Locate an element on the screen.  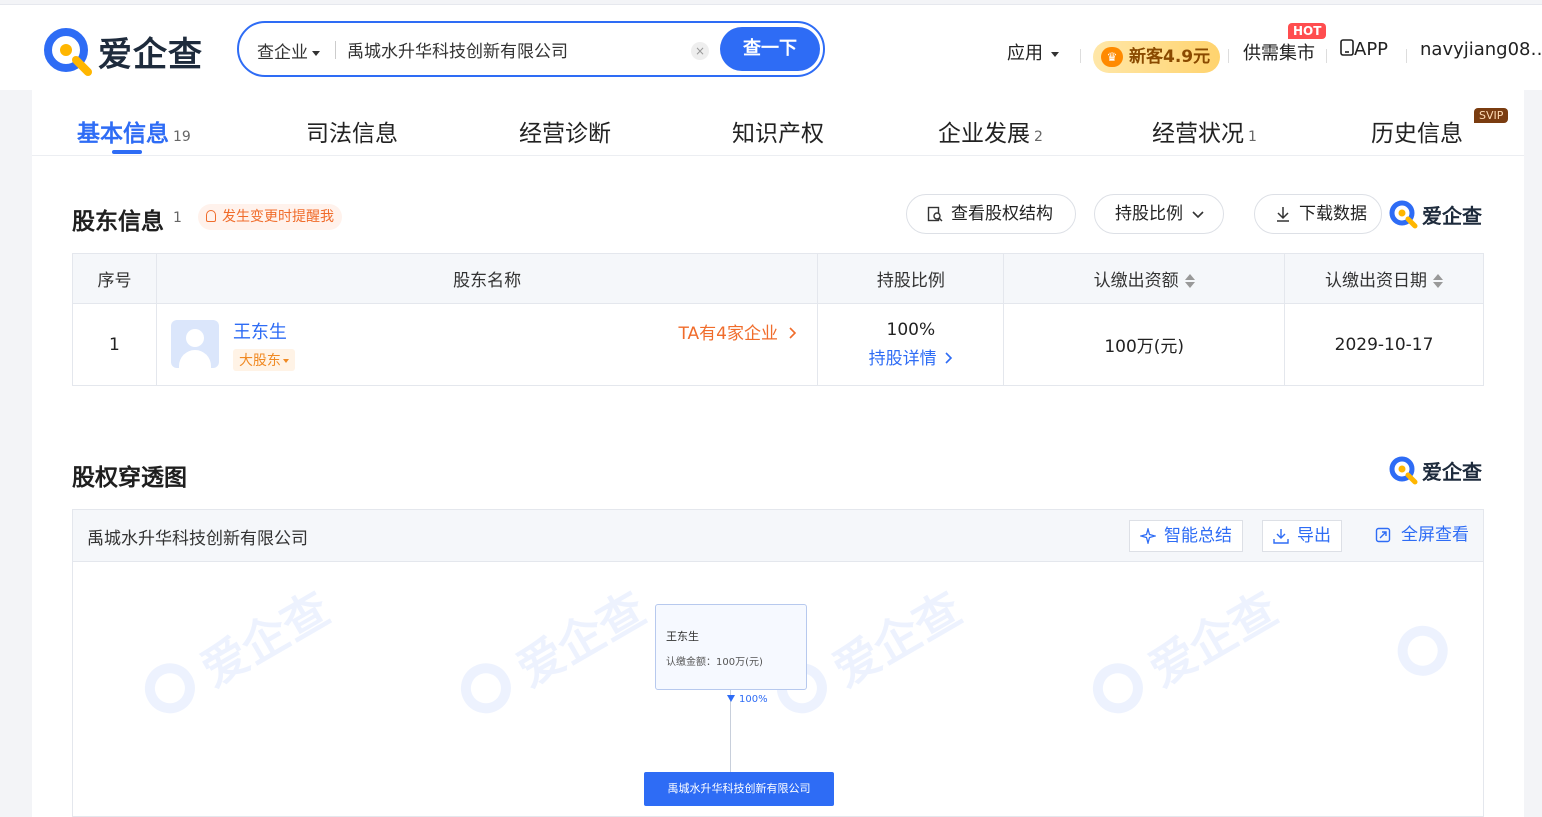
graph-node-company: 禹城水升华科技创新有限公司 is located at coordinates (739, 789).